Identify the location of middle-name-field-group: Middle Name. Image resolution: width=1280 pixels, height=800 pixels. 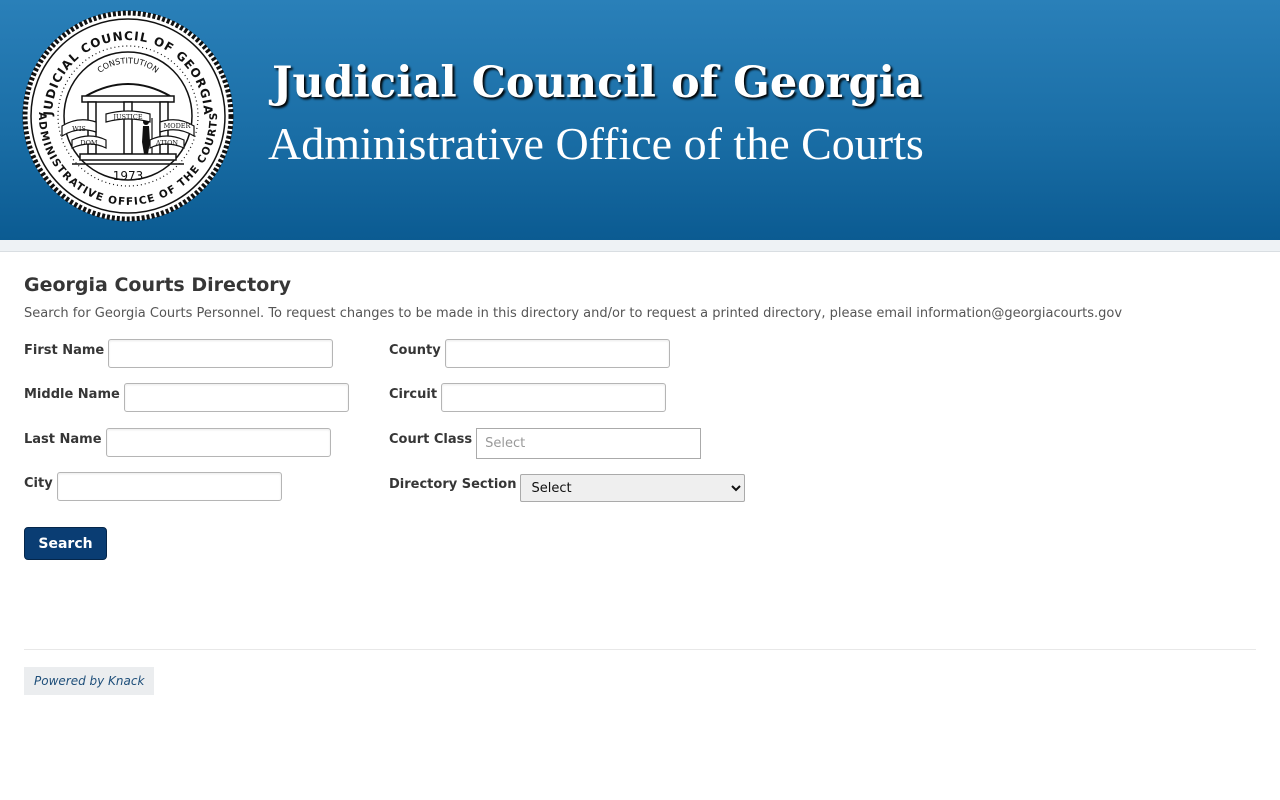
(186, 397).